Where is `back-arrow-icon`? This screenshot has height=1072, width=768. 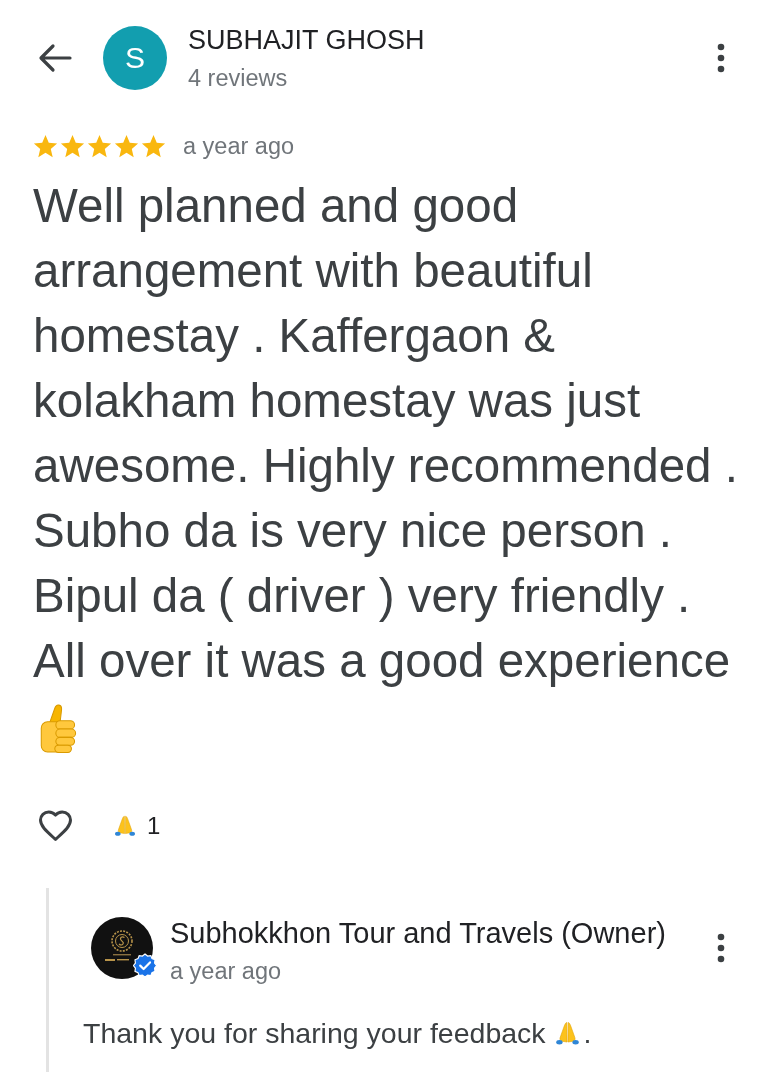
back-arrow-icon is located at coordinates (55, 58).